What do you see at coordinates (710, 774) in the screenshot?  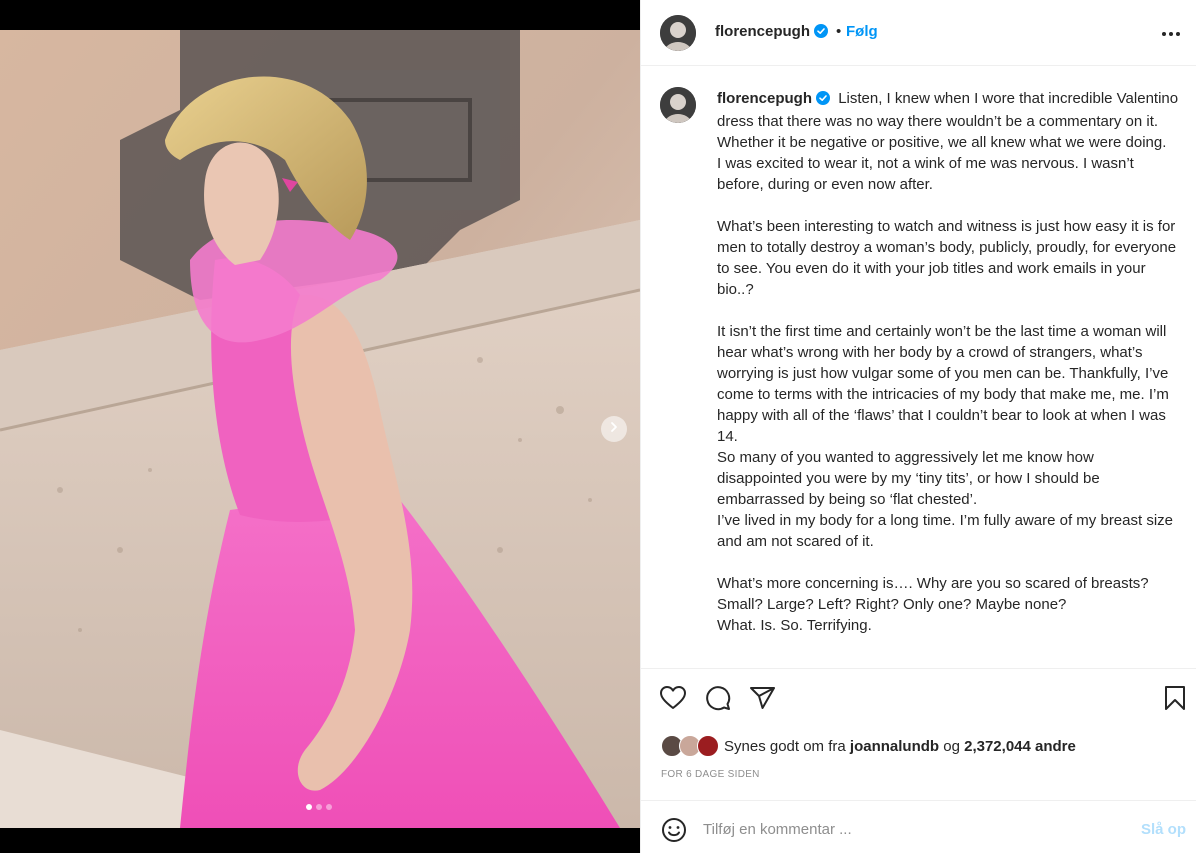 I see `post-timestamp: For 6 dage siden` at bounding box center [710, 774].